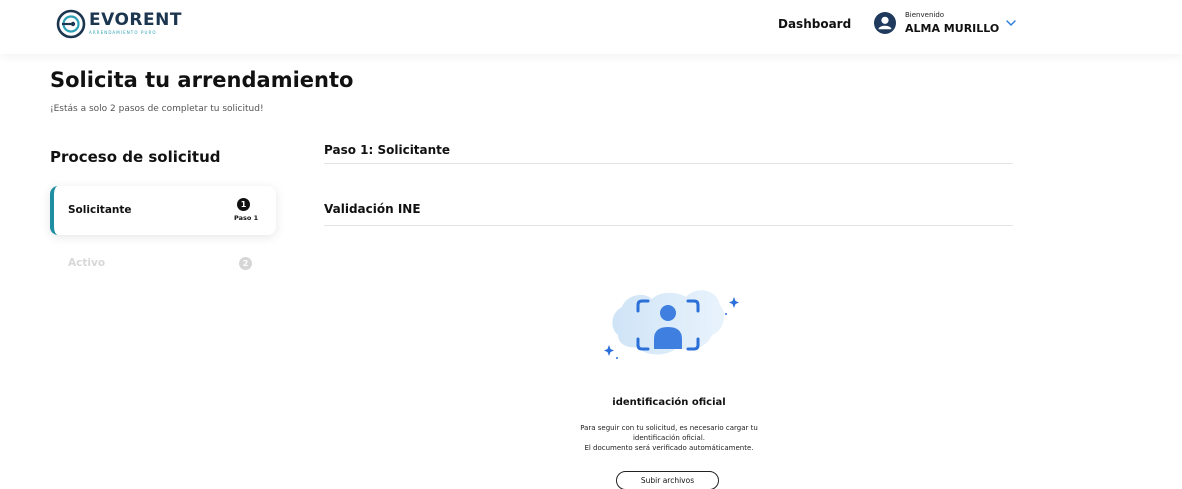  I want to click on logo-name: EVORENT, so click(135, 20).